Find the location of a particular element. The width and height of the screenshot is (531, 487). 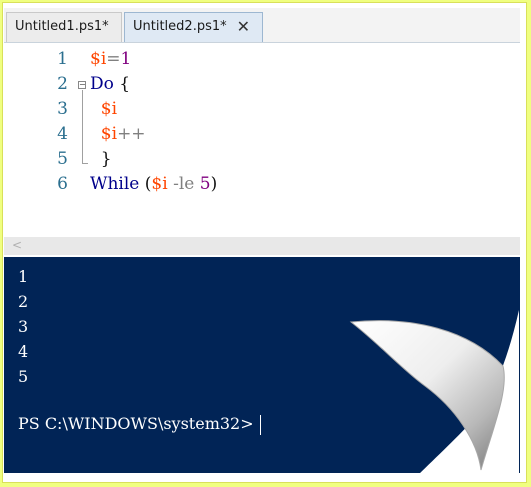

code-token: = is located at coordinates (113, 59).